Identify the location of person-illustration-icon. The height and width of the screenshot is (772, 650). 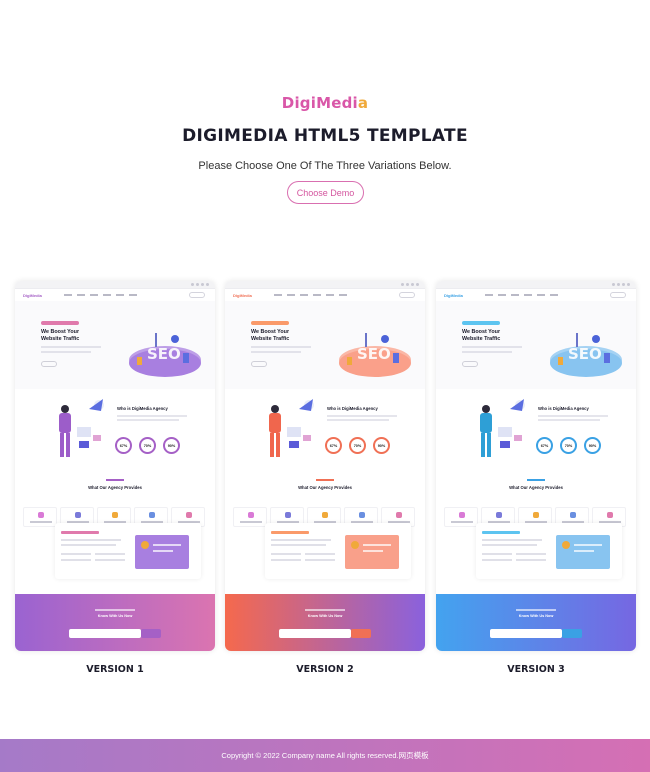
(499, 430).